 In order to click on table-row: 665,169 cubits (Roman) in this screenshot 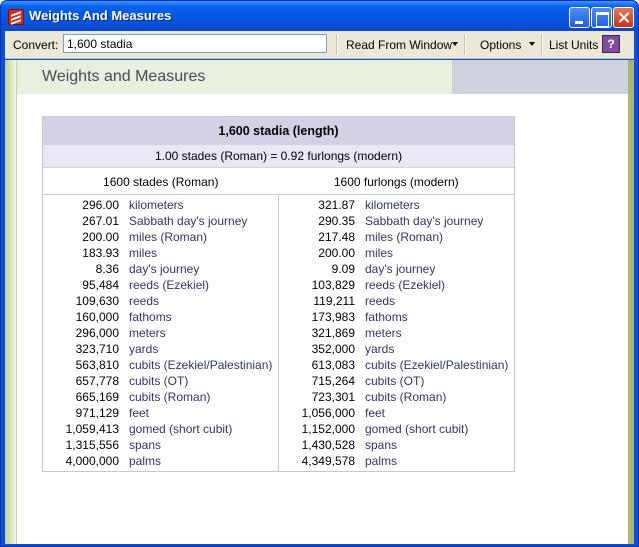, I will do `click(160, 397)`.